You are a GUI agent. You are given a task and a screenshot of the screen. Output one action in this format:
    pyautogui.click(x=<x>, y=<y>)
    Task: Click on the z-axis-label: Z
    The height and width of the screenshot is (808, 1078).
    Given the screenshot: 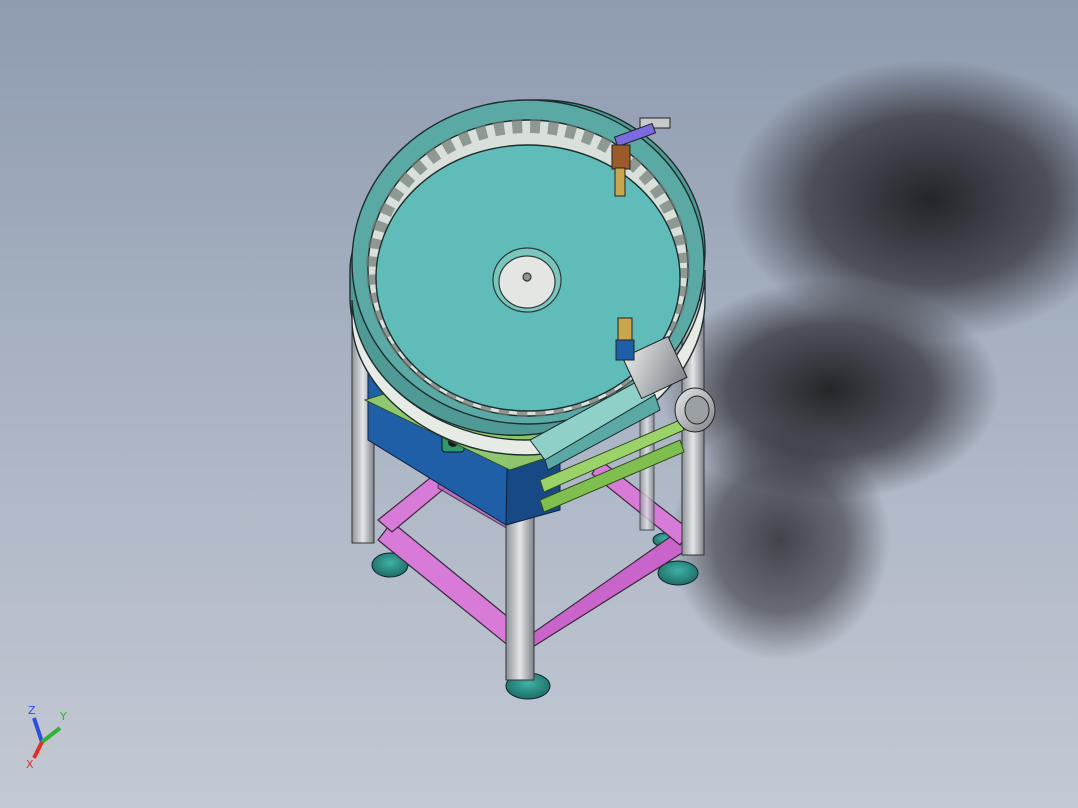 What is the action you would take?
    pyautogui.click(x=32, y=710)
    